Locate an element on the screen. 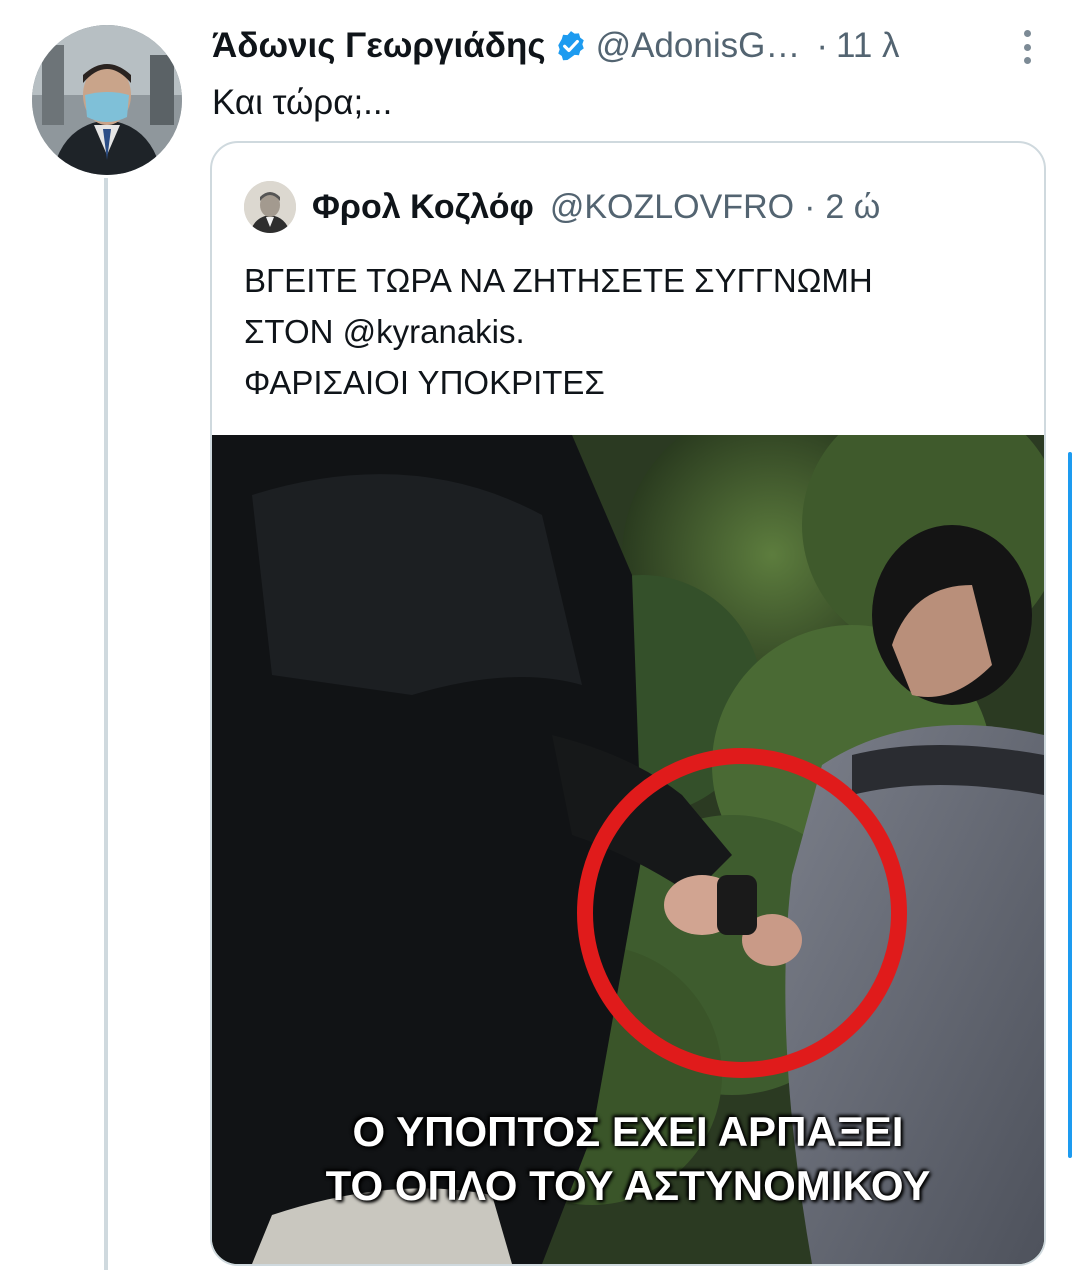  author-display-name: Άδωνις Γεωργιάδης is located at coordinates (379, 46).